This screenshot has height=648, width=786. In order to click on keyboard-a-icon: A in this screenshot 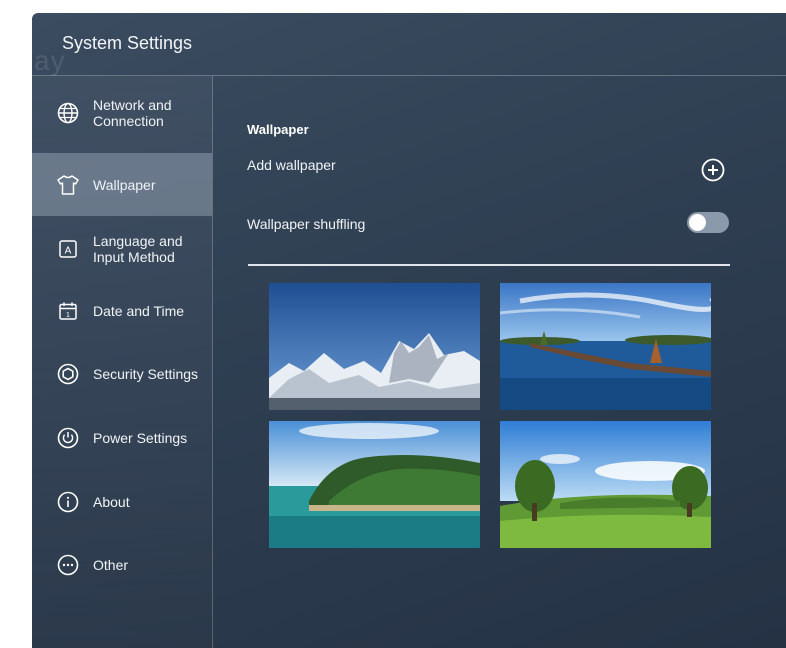, I will do `click(68, 249)`.